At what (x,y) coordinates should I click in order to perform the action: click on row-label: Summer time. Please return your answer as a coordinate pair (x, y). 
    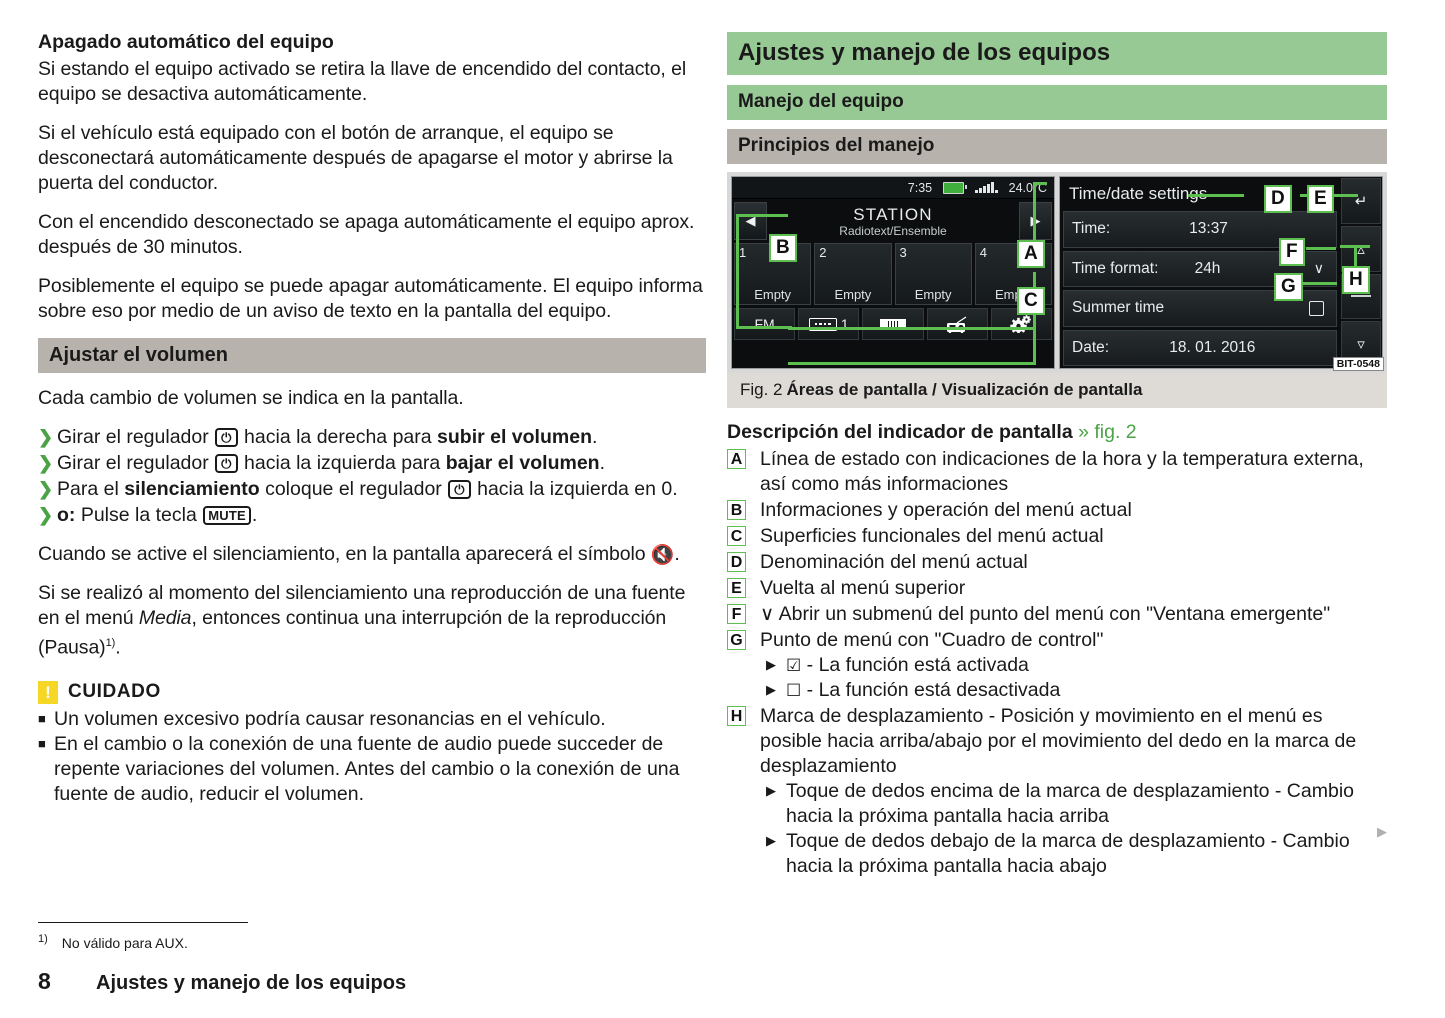
    Looking at the image, I should click on (1118, 308).